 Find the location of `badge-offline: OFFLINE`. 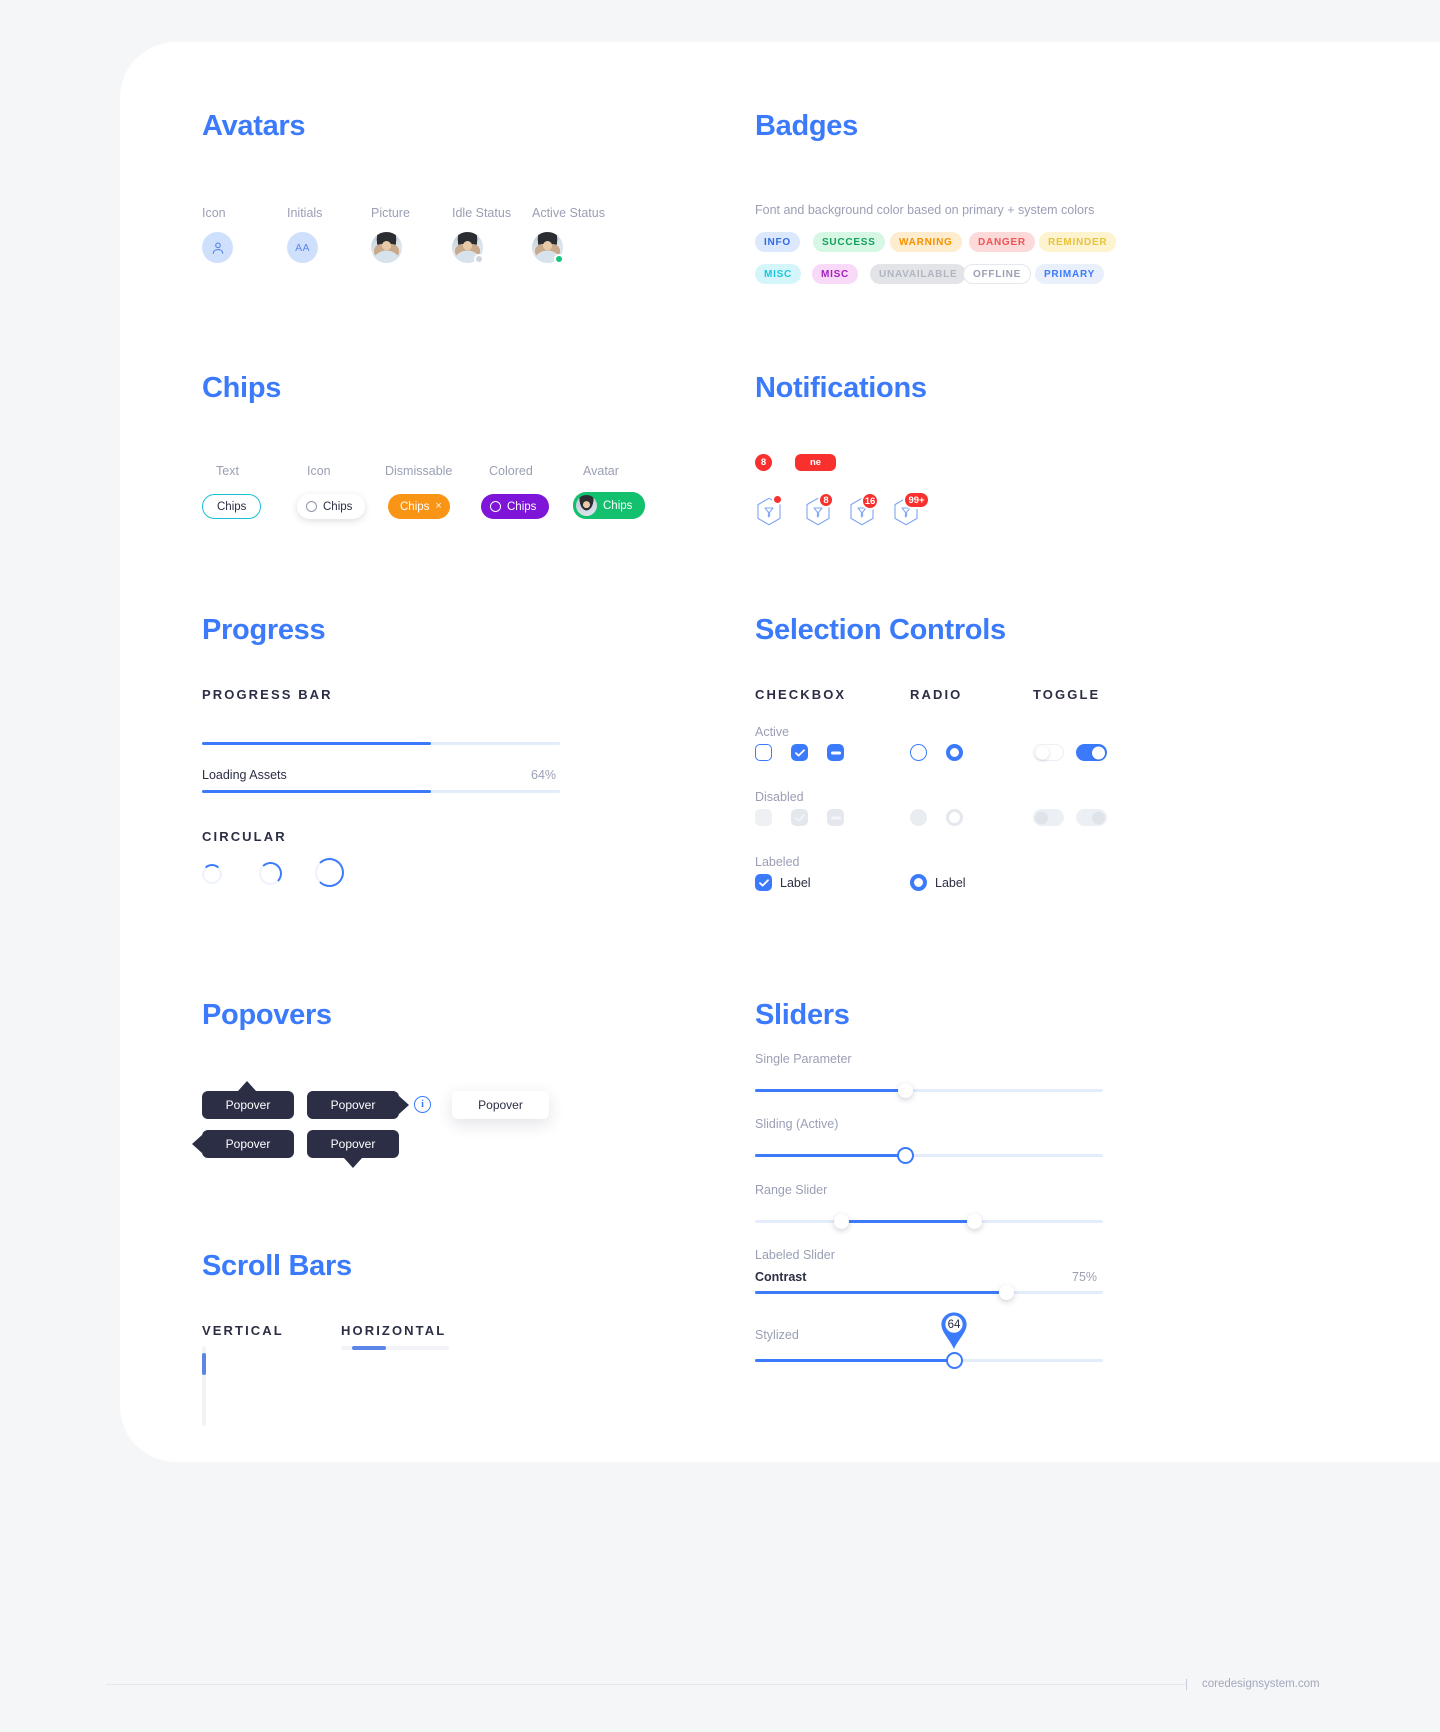

badge-offline: OFFLINE is located at coordinates (997, 274).